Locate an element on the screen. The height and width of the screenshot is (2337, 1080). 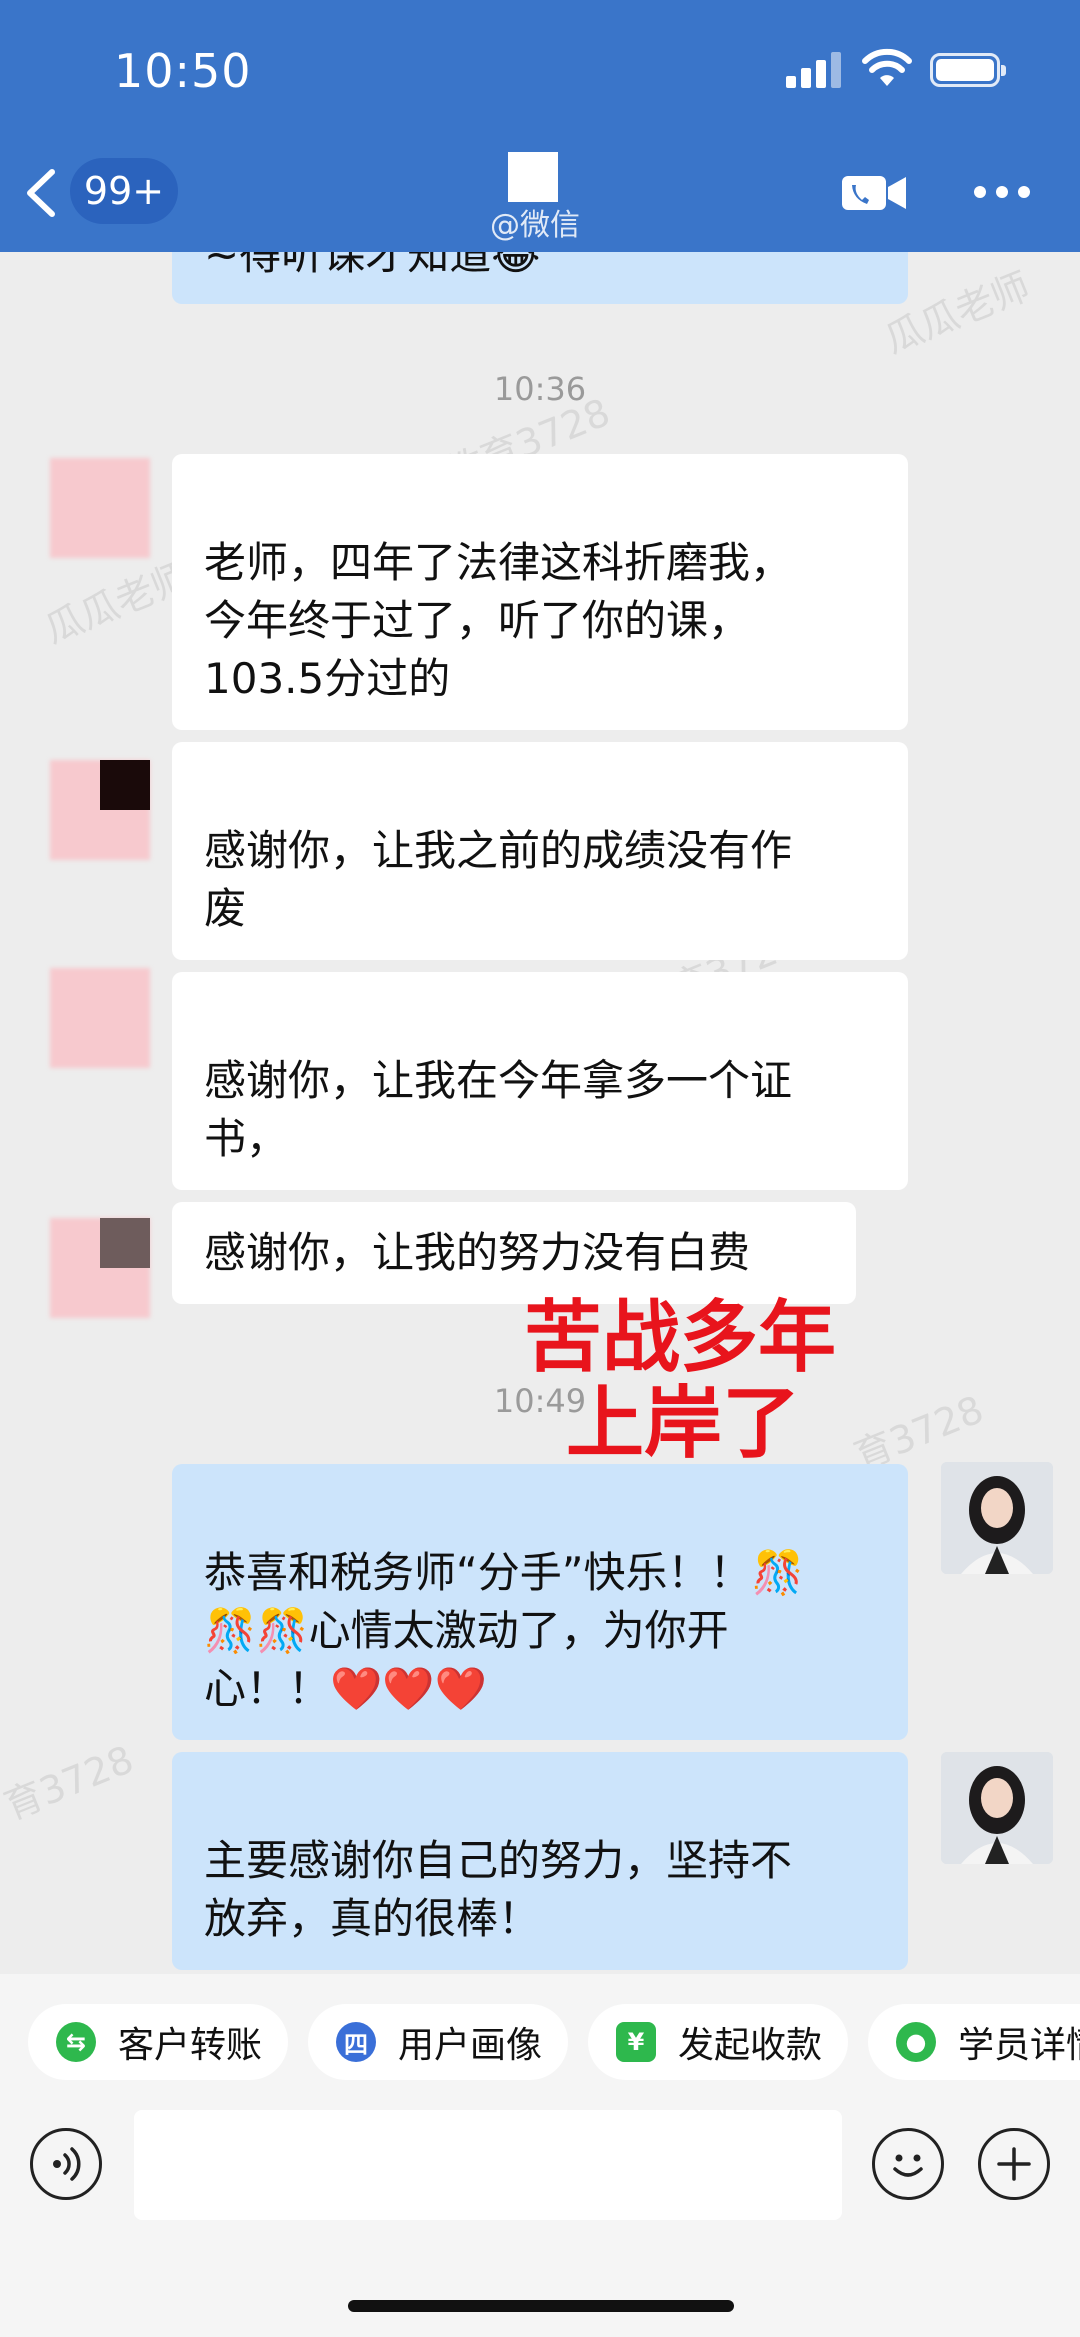
chip-label: 学员详情 is located at coordinates (1019, 2045).